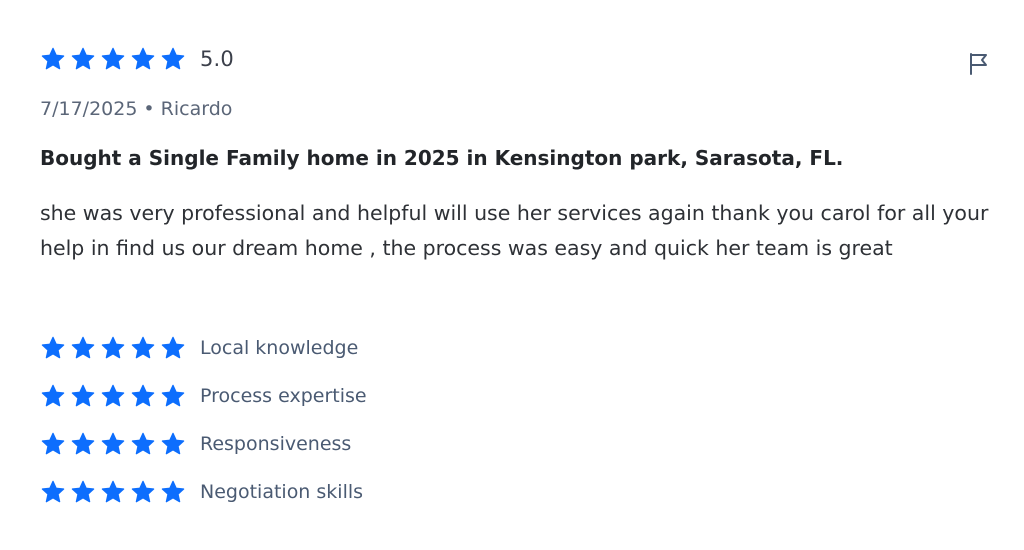  What do you see at coordinates (979, 64) in the screenshot?
I see `flag-icon` at bounding box center [979, 64].